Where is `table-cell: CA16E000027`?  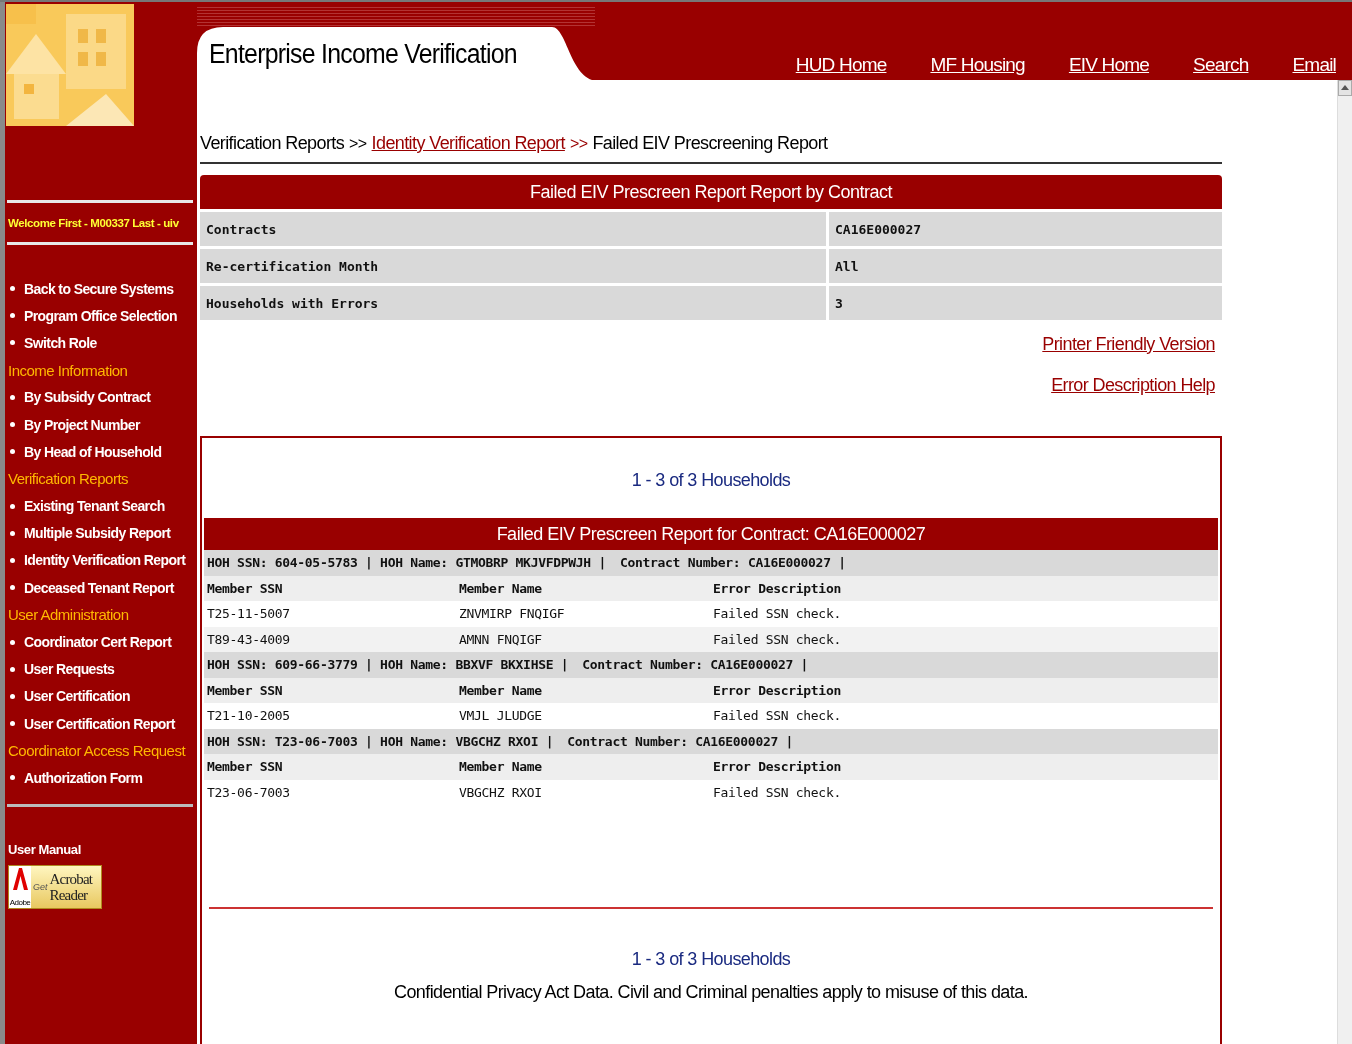 table-cell: CA16E000027 is located at coordinates (1025, 229).